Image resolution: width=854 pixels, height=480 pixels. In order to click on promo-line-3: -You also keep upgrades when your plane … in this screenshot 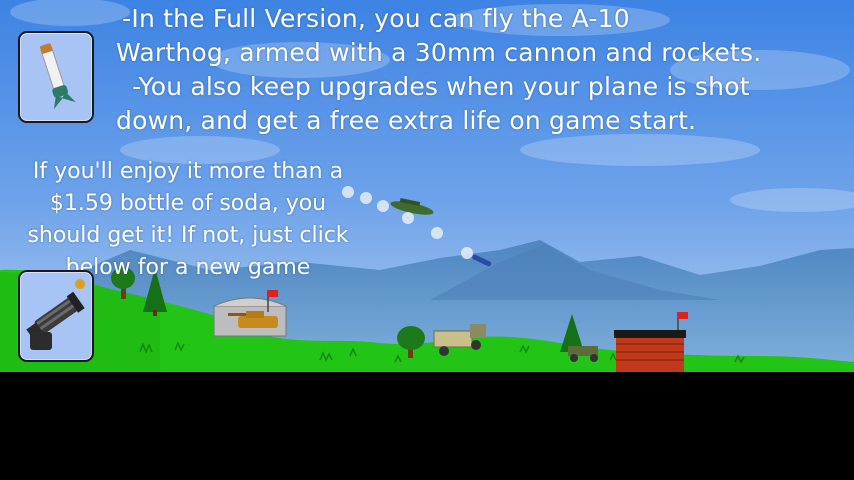, I will do `click(433, 86)`.